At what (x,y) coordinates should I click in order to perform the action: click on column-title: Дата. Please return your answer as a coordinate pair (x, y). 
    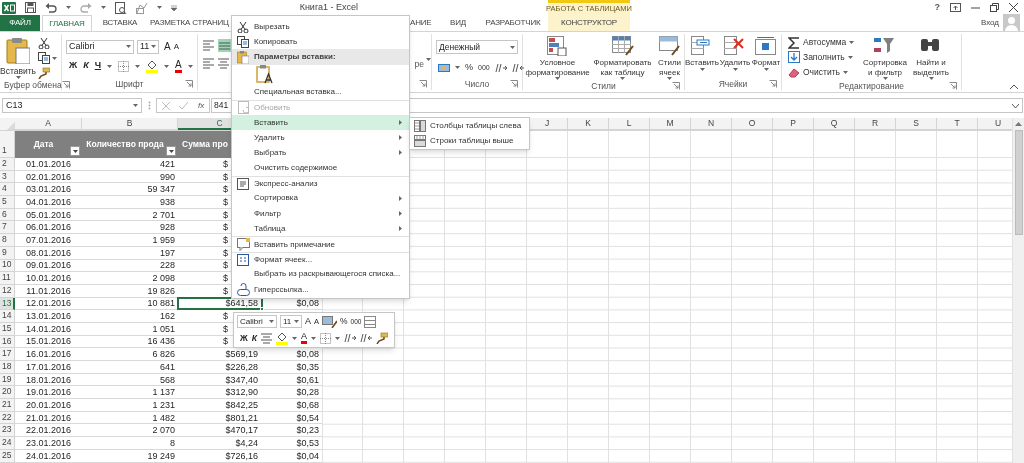
    Looking at the image, I should click on (43, 144).